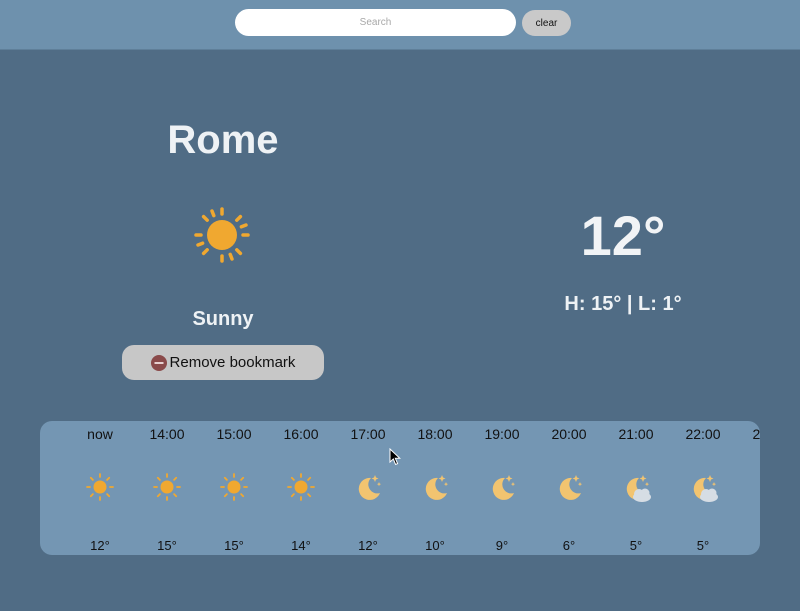 The width and height of the screenshot is (800, 611). Describe the element at coordinates (100, 434) in the screenshot. I see `hourly-time: now` at that location.